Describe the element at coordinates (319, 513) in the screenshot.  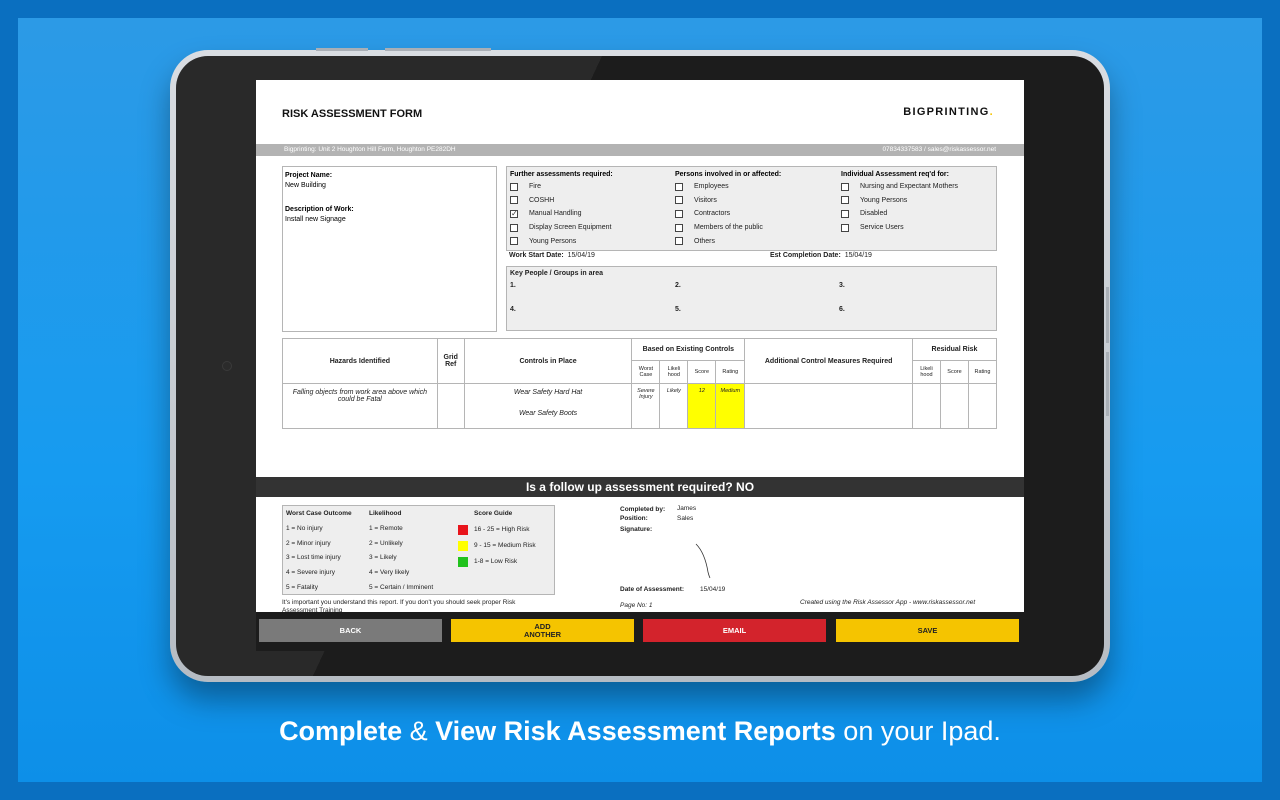
I see `worst-case-legend-header: Worst Case Outcome` at that location.